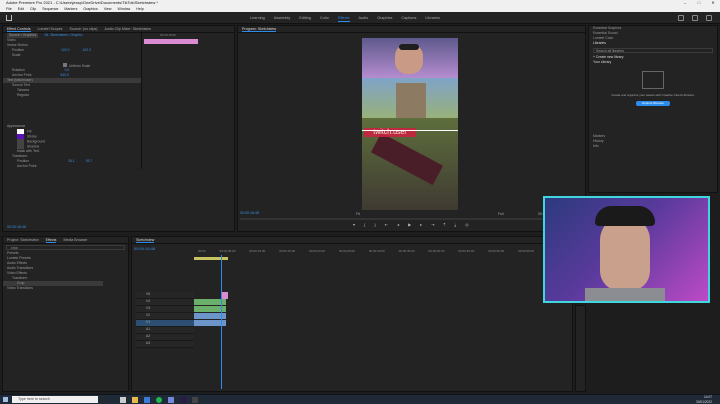  Describe the element at coordinates (317, 251) in the screenshot. I see `ruler-tick: 00:00:20:00` at that location.